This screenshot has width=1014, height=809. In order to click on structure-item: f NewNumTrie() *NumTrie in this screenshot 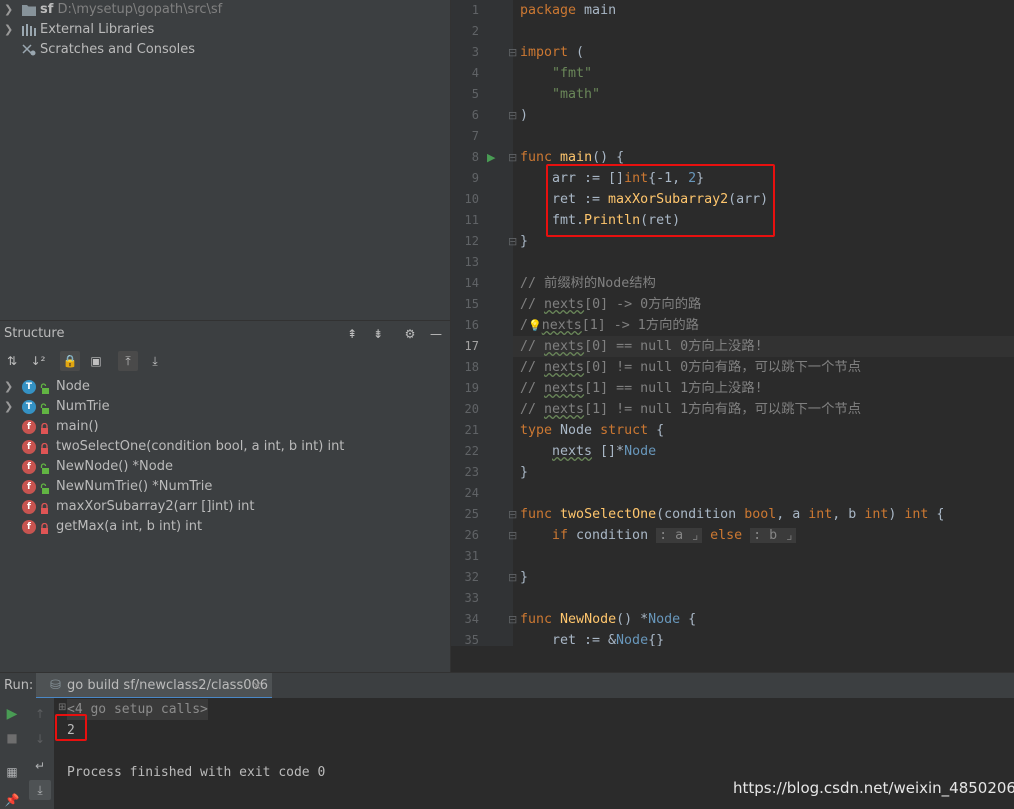, I will do `click(225, 487)`.